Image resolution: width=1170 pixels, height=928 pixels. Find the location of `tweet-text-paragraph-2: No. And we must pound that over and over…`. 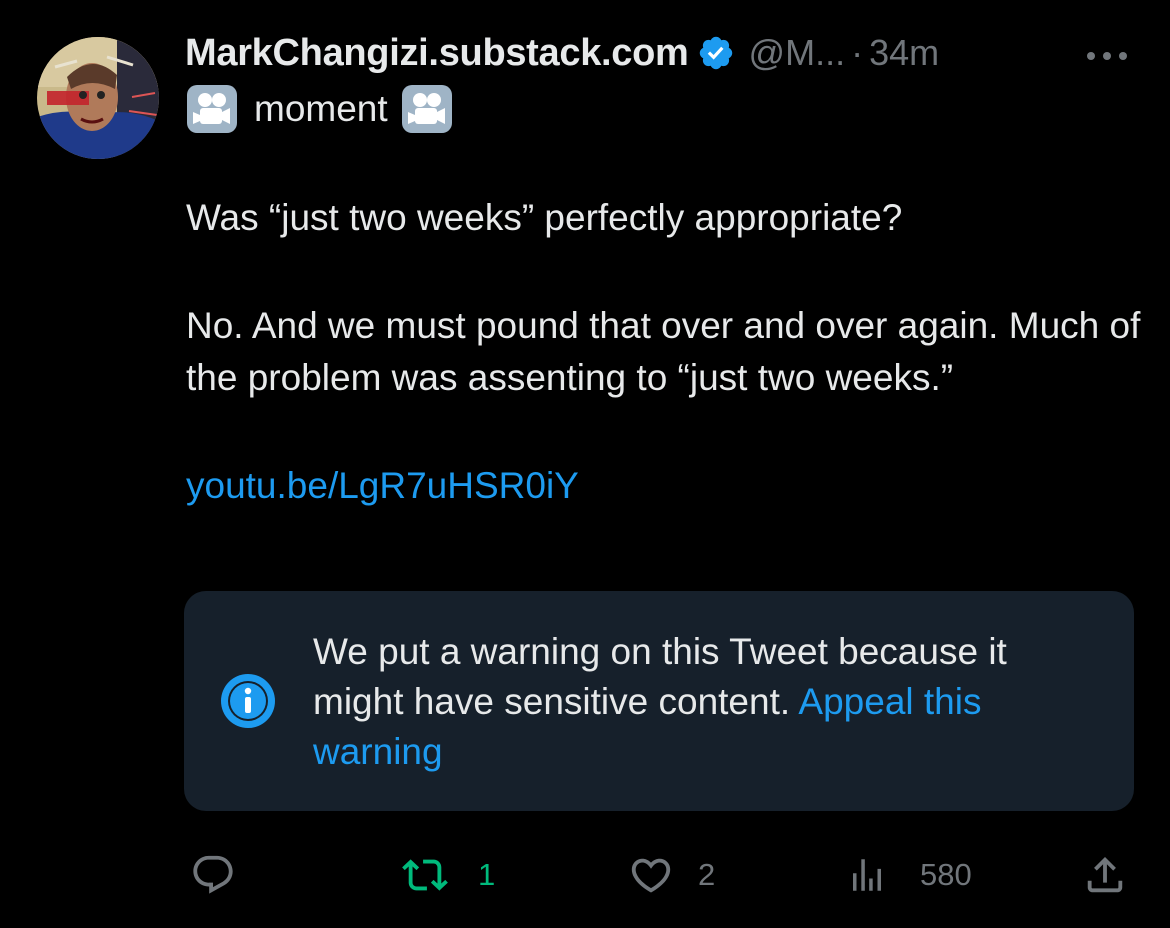

tweet-text-paragraph-2: No. And we must pound that over and over… is located at coordinates (663, 351).